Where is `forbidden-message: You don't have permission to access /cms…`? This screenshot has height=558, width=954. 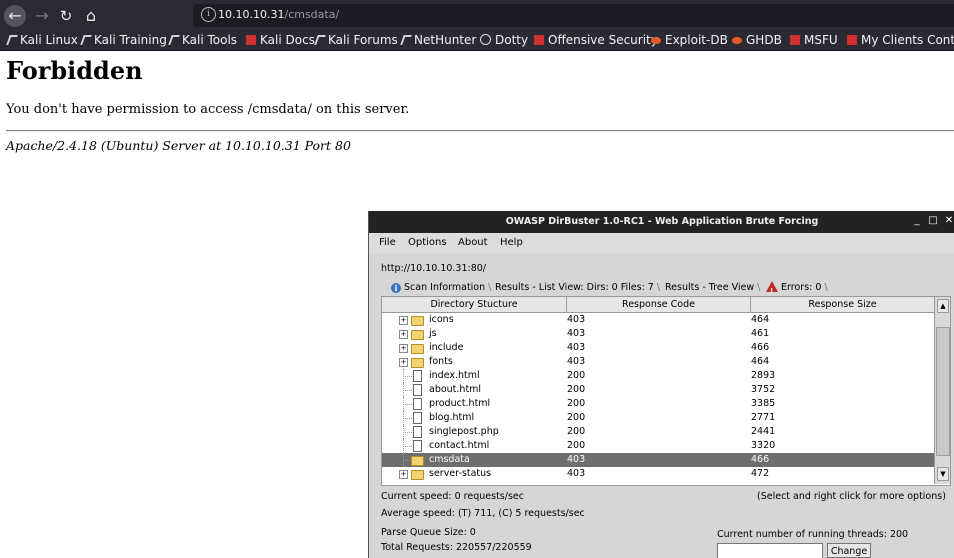
forbidden-message: You don't have permission to access /cms… is located at coordinates (208, 109).